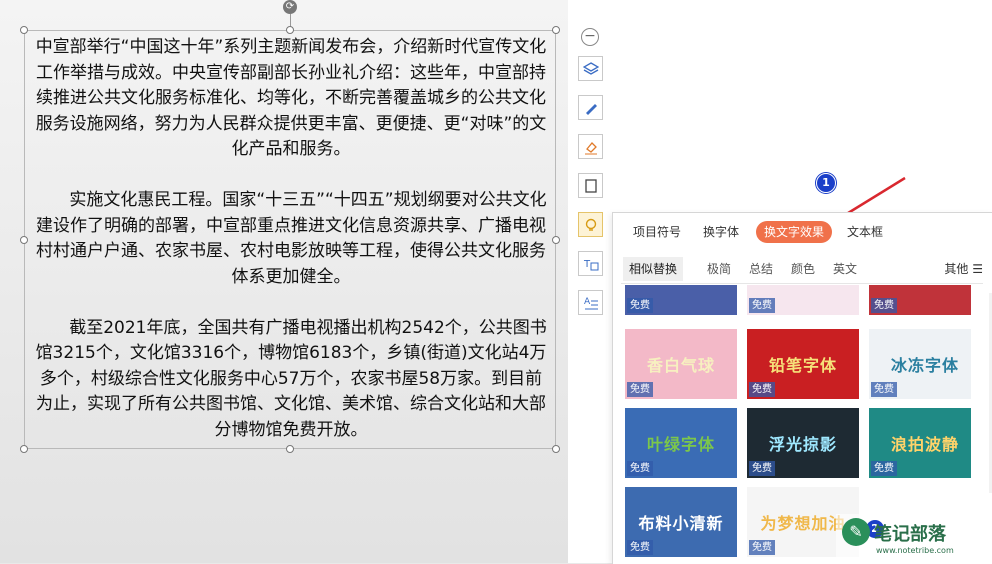 The image size is (992, 564). I want to click on effect-tile: 浪拍波静免费, so click(920, 443).